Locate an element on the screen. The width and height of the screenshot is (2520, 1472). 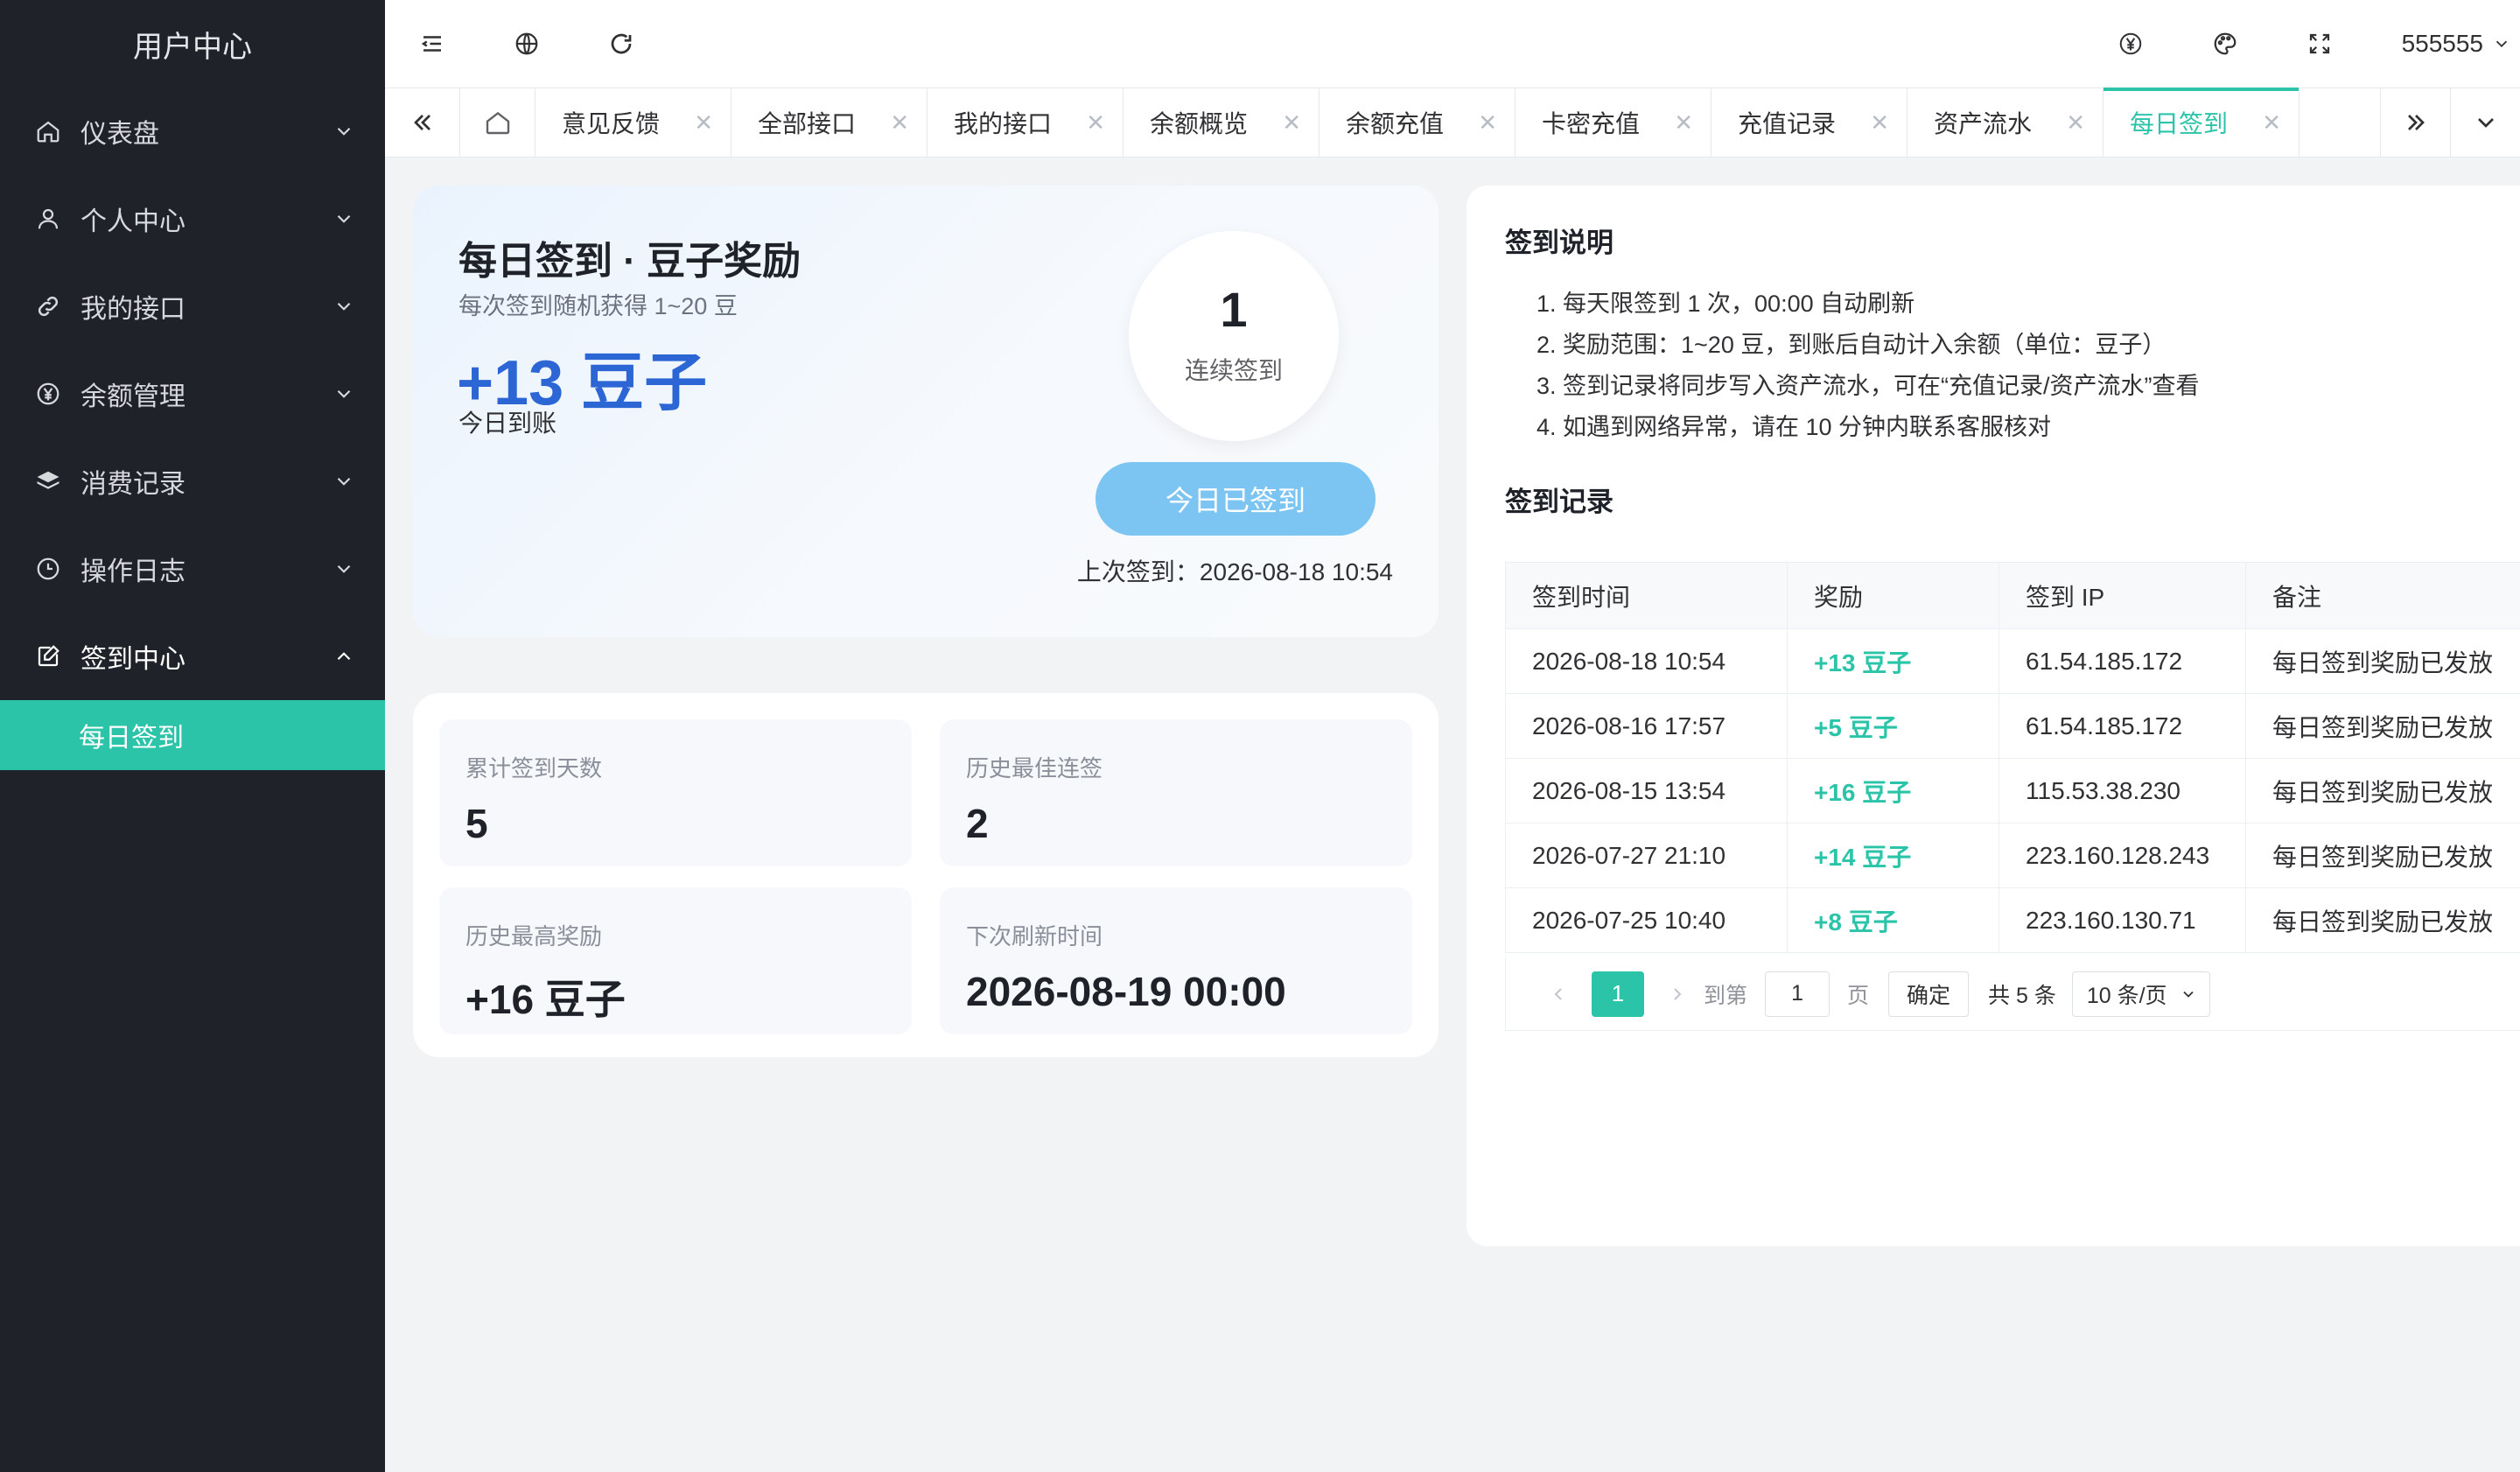
sidebar-item-label: 消费记录 is located at coordinates (133, 485).